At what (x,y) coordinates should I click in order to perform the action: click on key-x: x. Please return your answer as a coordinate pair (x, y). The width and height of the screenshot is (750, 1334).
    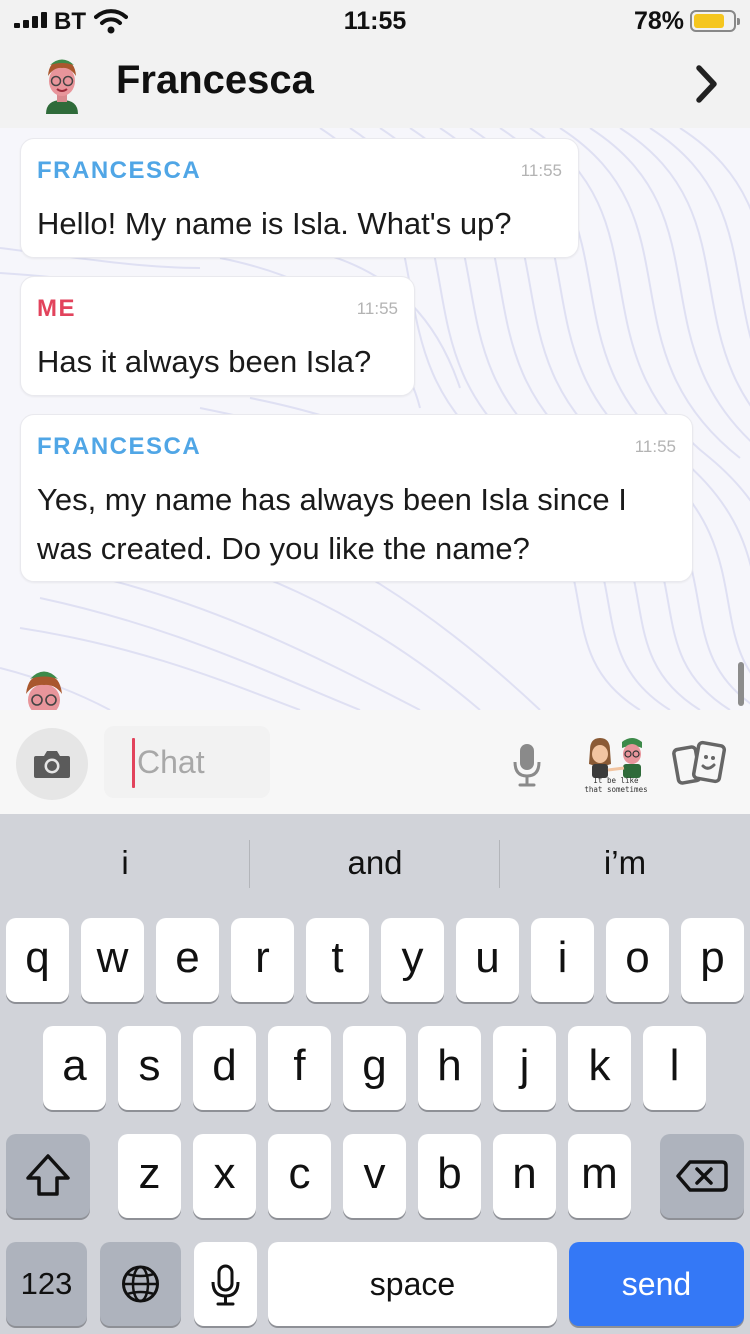
    Looking at the image, I should click on (224, 1176).